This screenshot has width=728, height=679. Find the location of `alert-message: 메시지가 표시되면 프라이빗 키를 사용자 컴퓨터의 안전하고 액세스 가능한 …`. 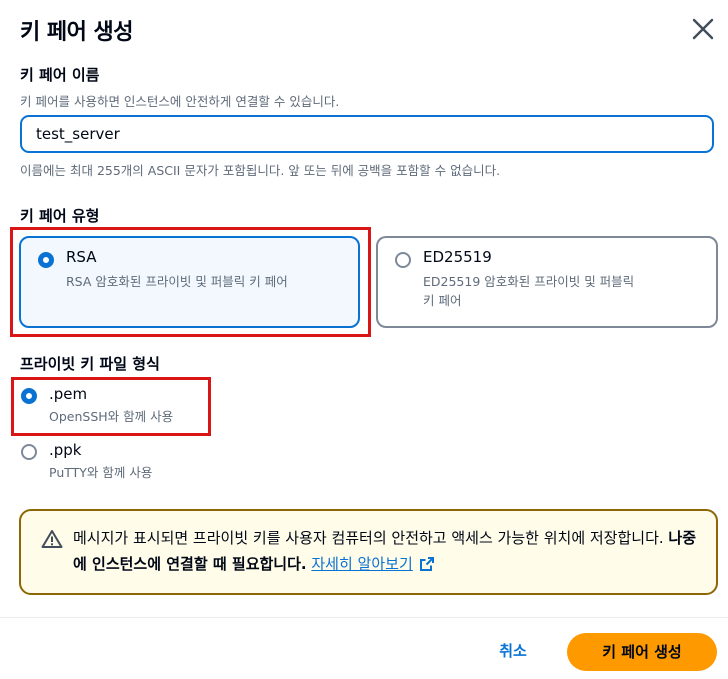

alert-message: 메시지가 표시되면 프라이빗 키를 사용자 컴퓨터의 안전하고 액세스 가능한 … is located at coordinates (388, 552).